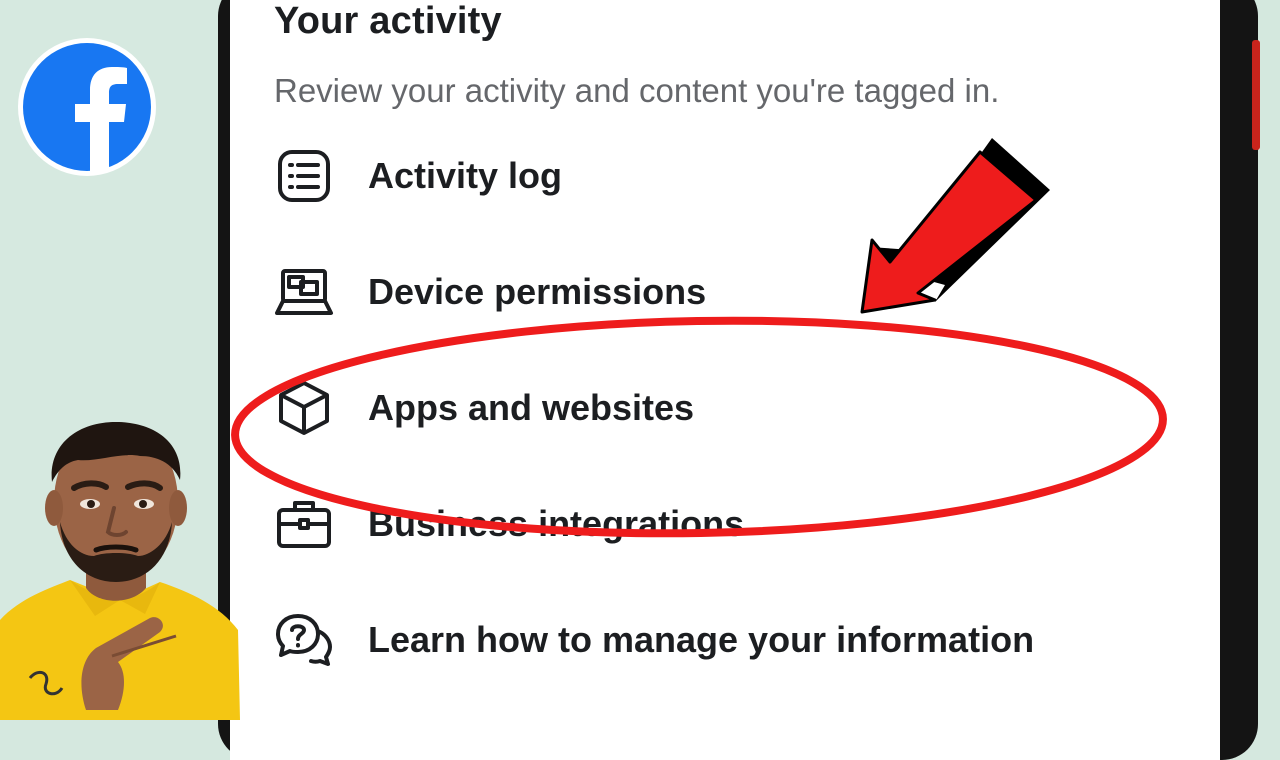 The image size is (1280, 760). Describe the element at coordinates (388, 21) in the screenshot. I see `section-title: Your activity` at that location.